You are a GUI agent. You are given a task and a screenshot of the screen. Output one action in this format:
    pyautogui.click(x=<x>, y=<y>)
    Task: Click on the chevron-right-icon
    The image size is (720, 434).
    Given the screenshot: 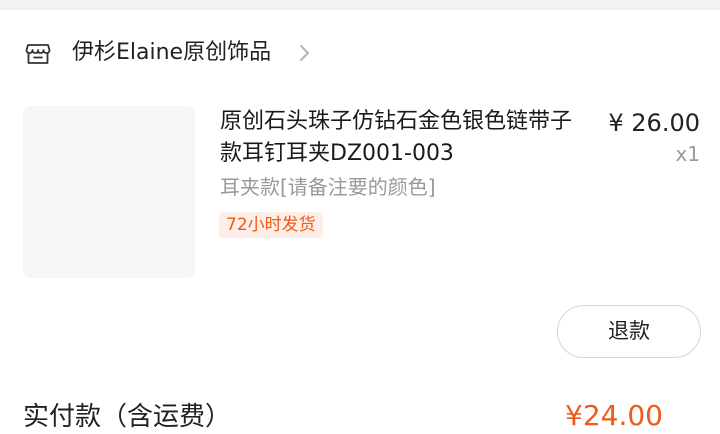 What is the action you would take?
    pyautogui.click(x=304, y=53)
    